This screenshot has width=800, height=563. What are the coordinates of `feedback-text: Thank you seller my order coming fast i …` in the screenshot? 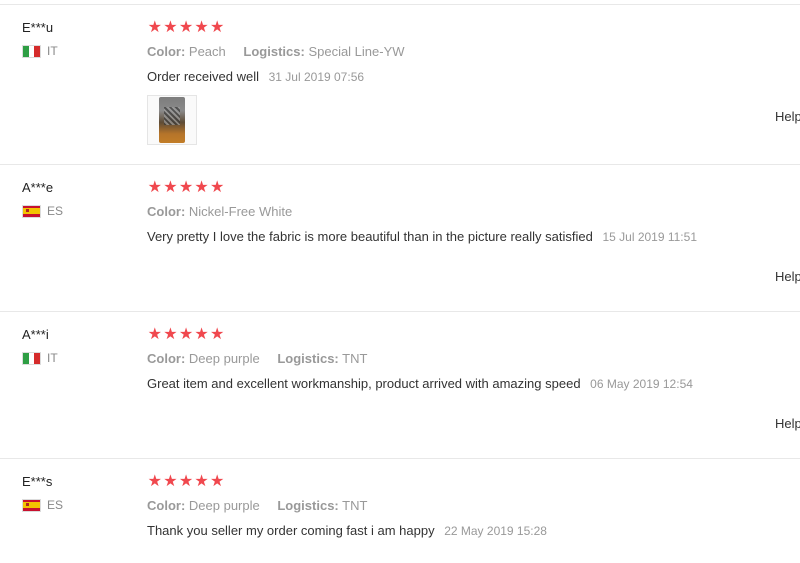 It's located at (291, 530).